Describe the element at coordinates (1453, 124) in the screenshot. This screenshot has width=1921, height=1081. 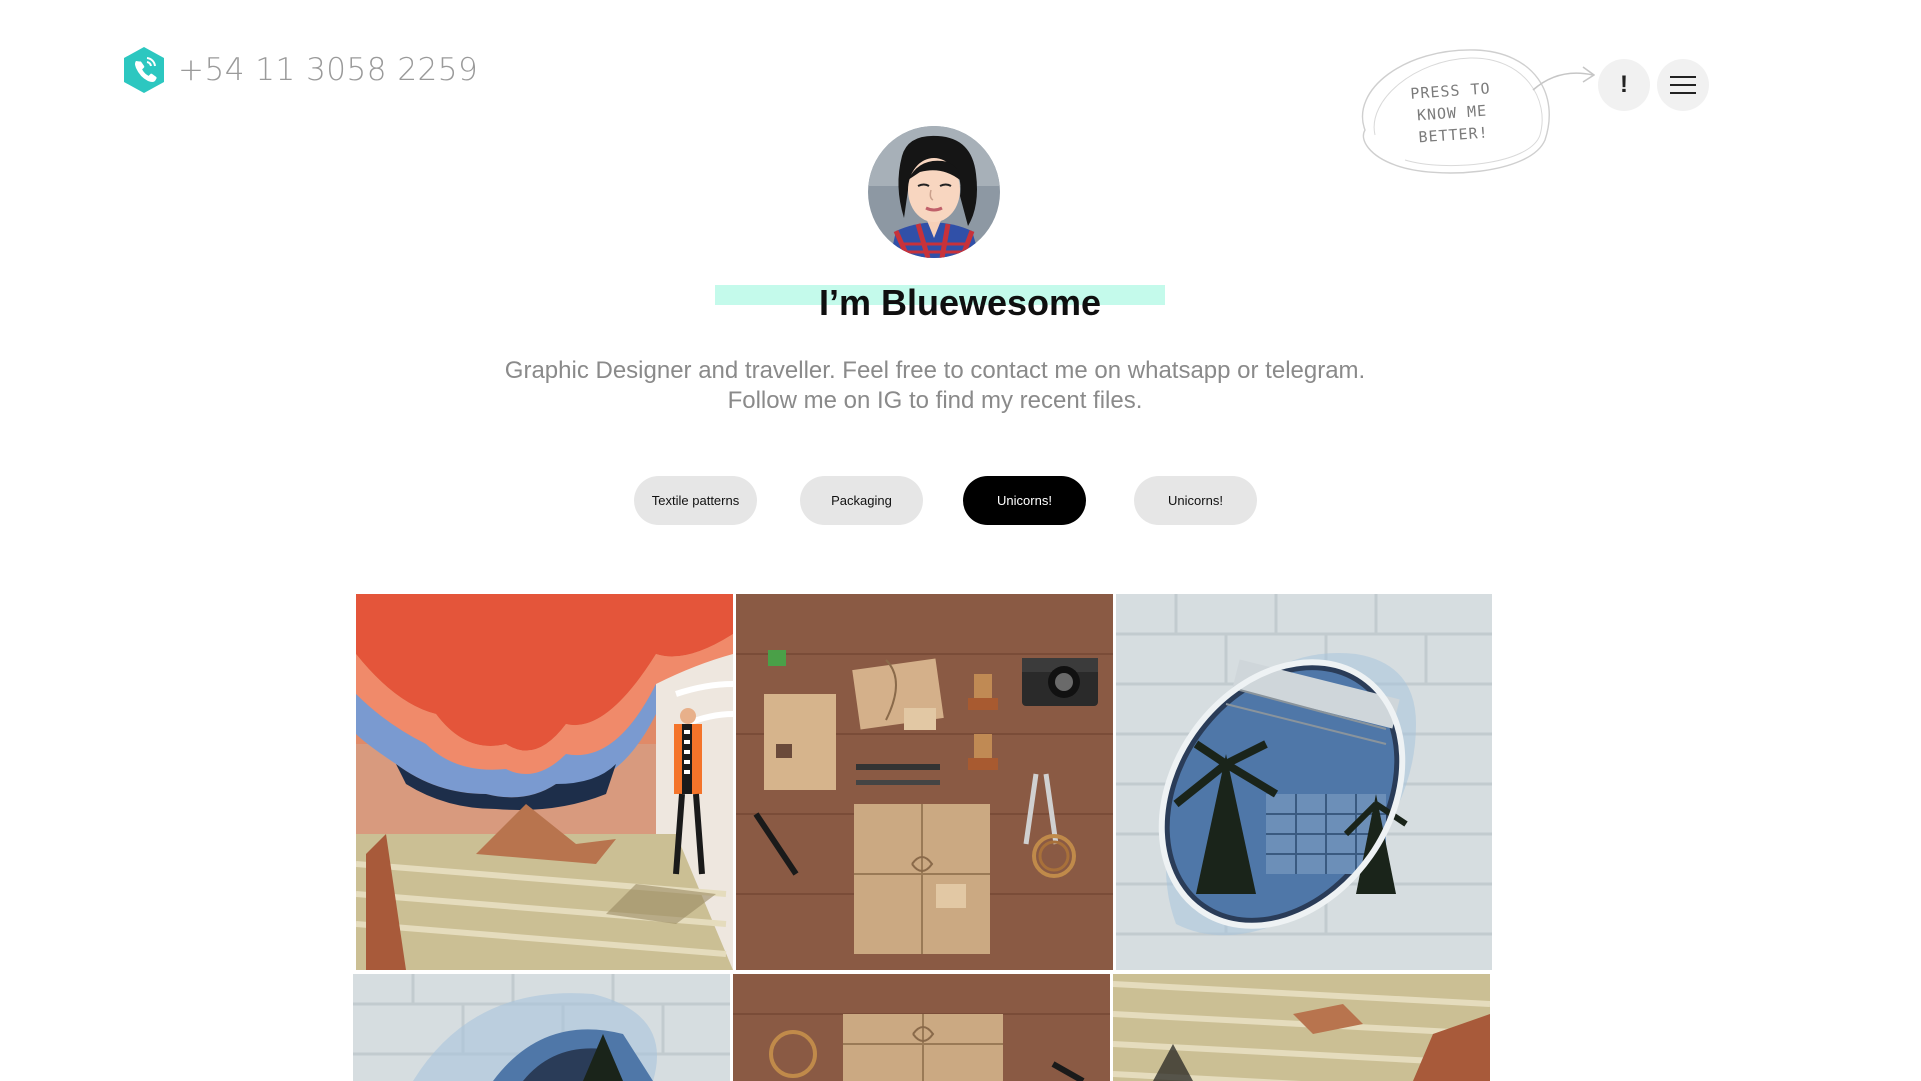
I see `note-line-2: KNOW ME BETTER!` at that location.